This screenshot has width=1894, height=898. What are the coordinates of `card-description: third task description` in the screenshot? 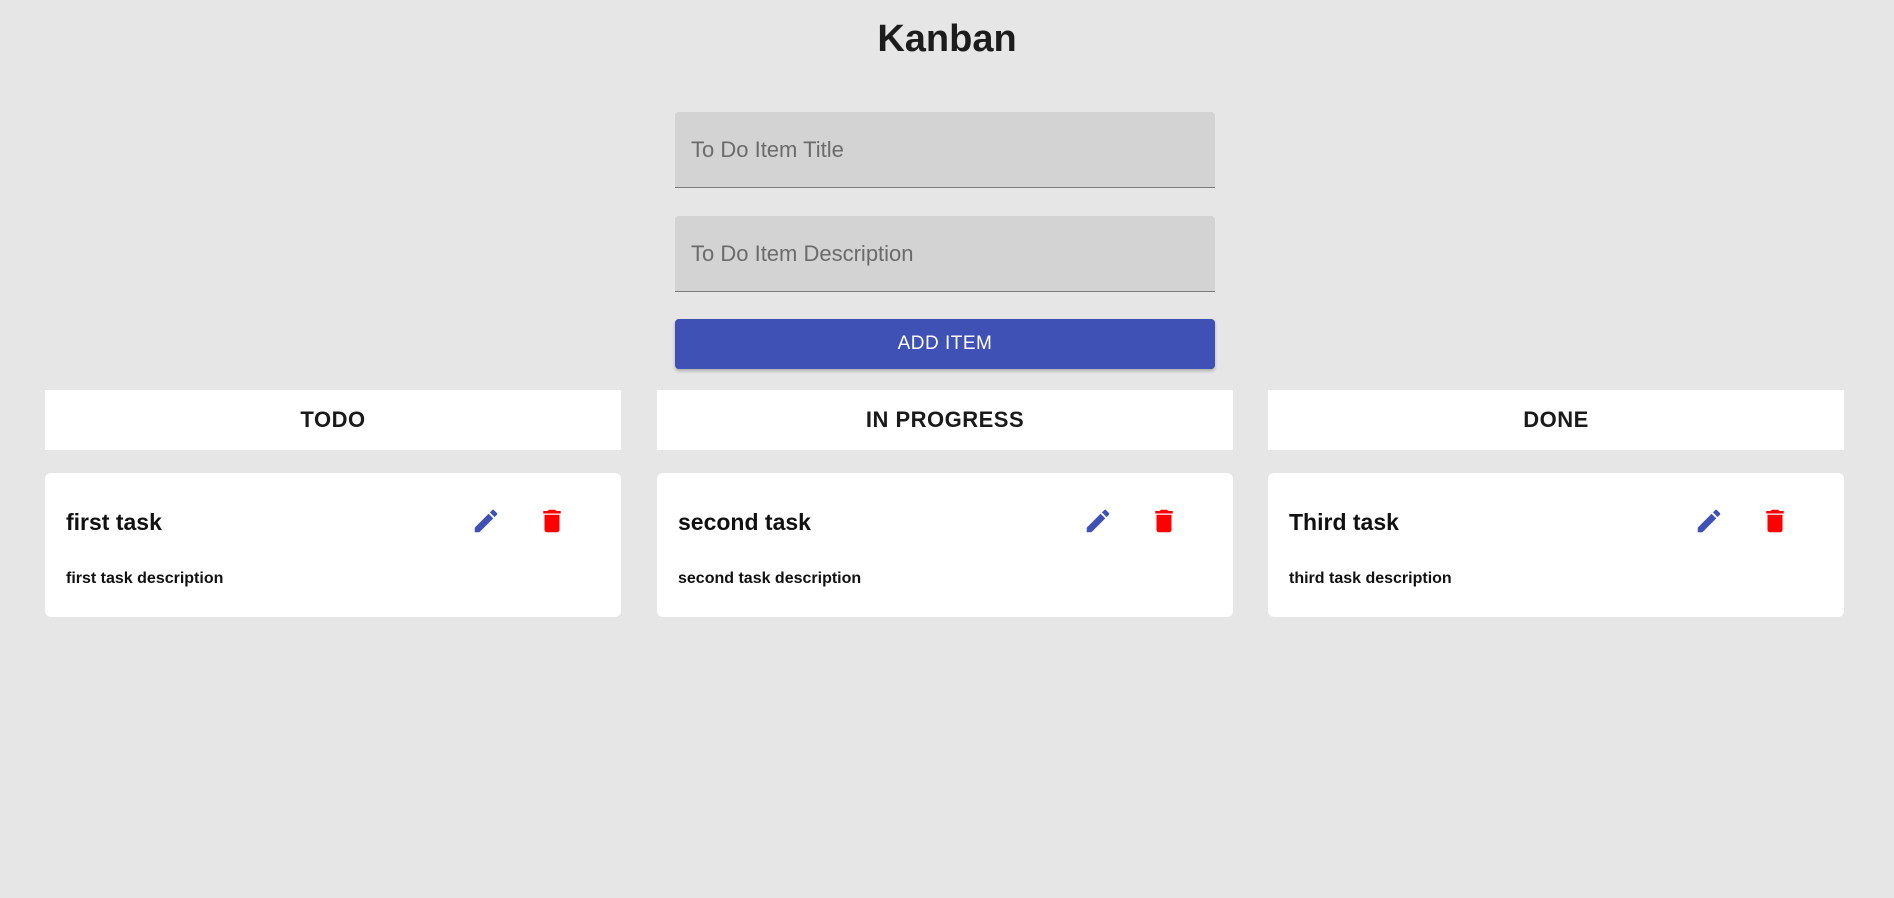 It's located at (1370, 578).